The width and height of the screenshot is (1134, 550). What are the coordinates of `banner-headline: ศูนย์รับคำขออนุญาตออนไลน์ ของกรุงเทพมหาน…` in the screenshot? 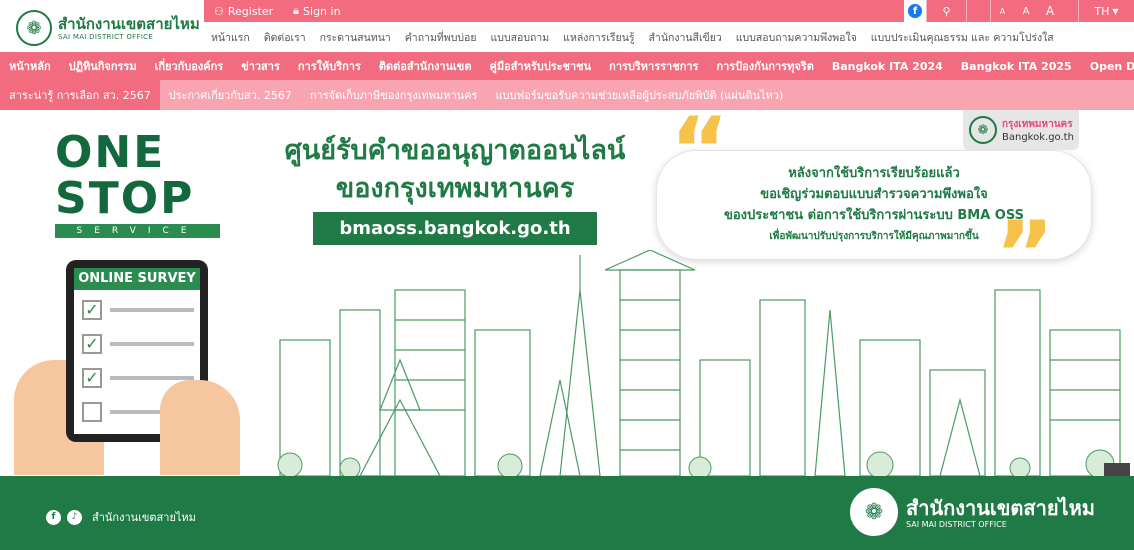 It's located at (455, 188).